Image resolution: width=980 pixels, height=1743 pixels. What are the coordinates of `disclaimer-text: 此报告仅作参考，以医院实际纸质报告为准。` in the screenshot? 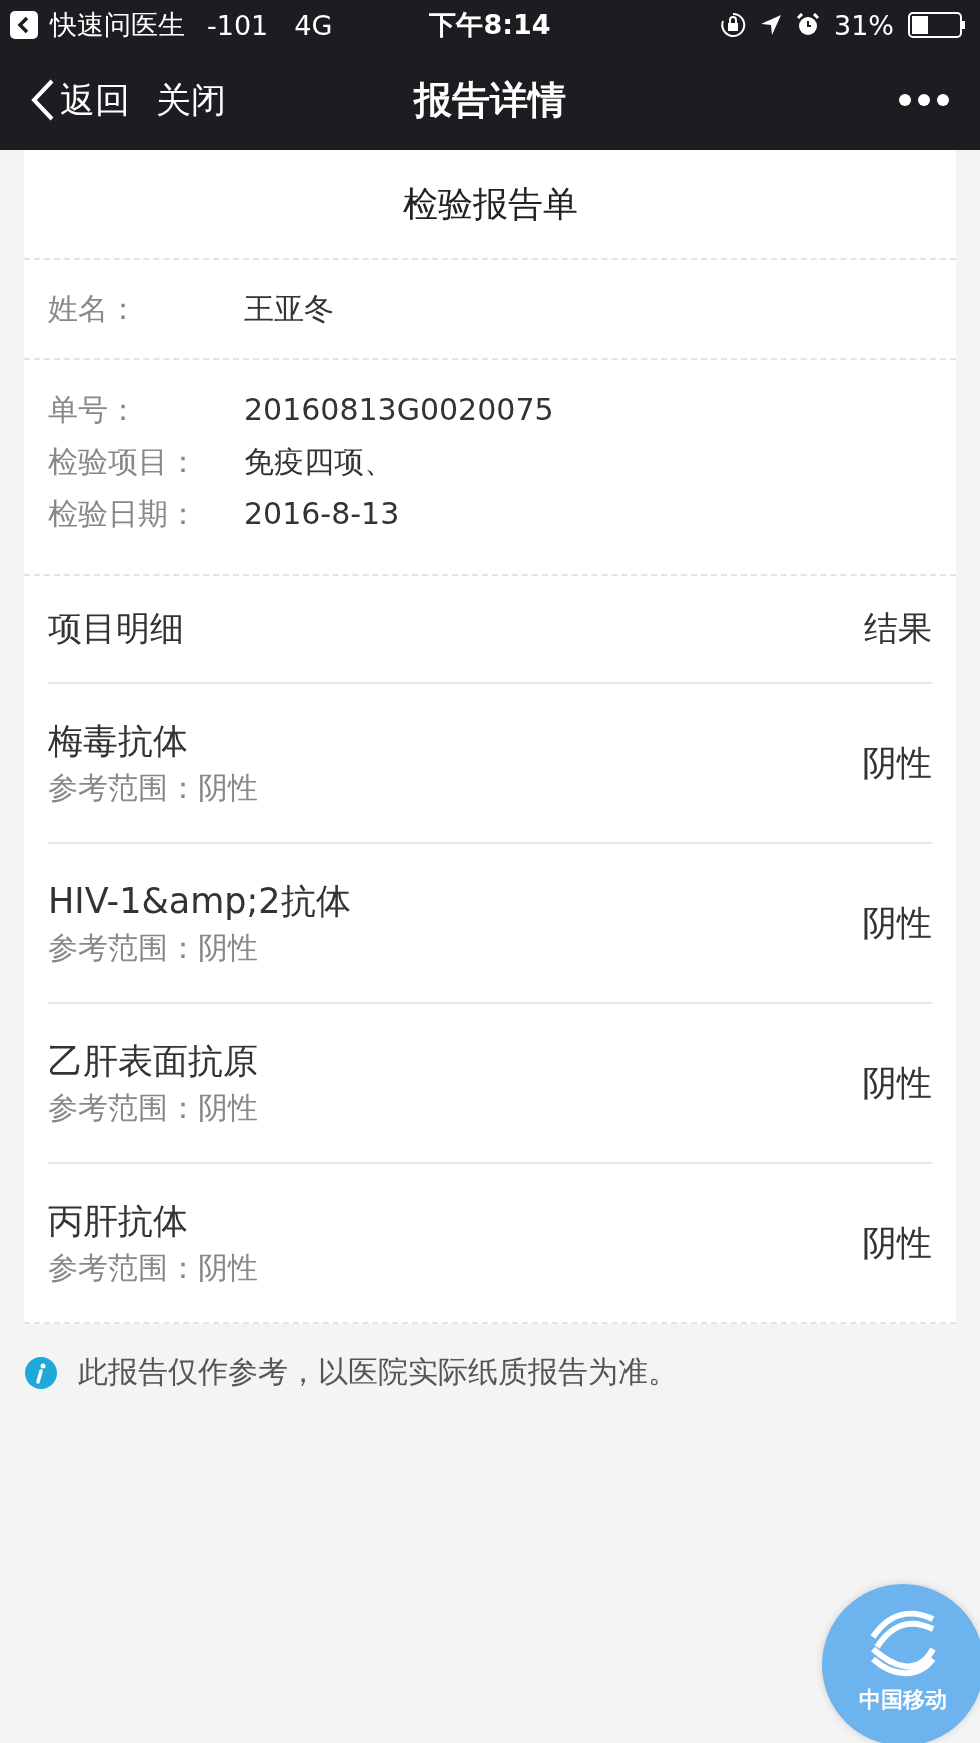 It's located at (378, 1372).